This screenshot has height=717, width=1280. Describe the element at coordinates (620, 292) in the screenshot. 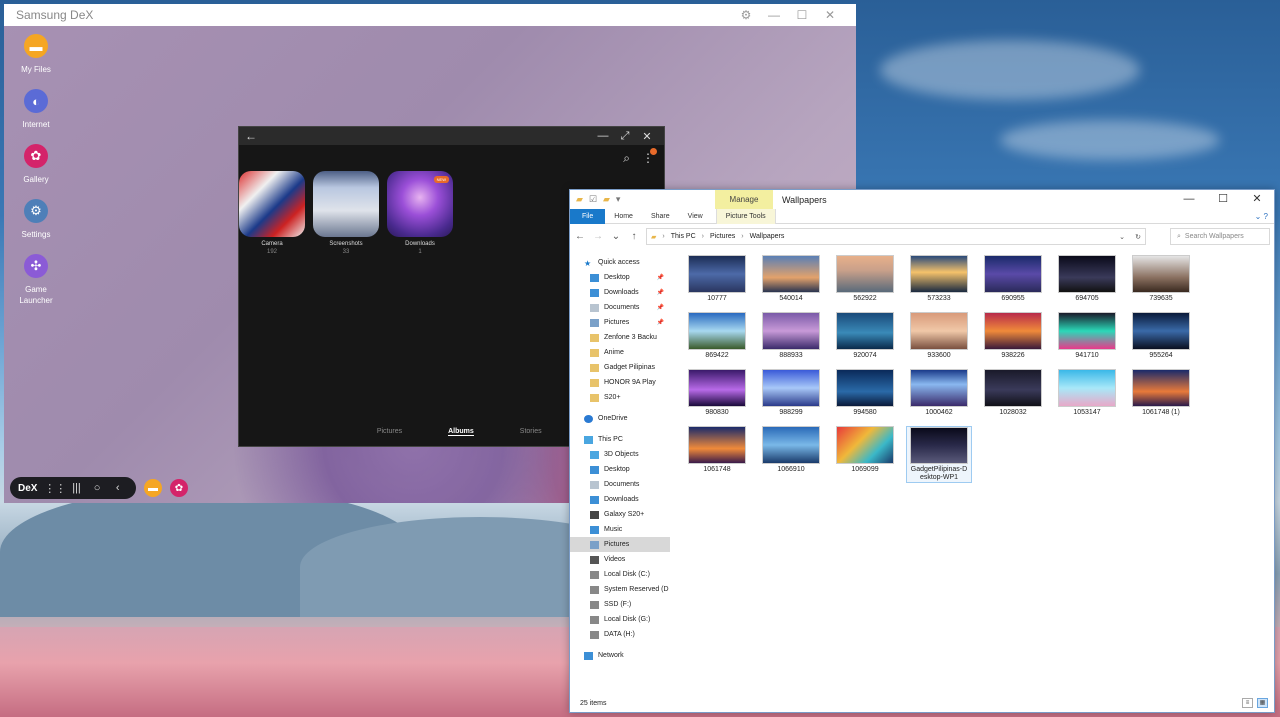

I see `nav-item: Downloads 📌` at that location.